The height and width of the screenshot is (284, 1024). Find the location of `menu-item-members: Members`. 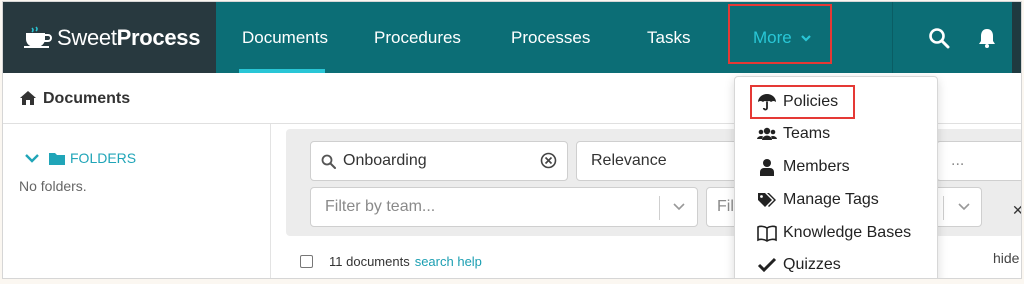

menu-item-members: Members is located at coordinates (803, 167).